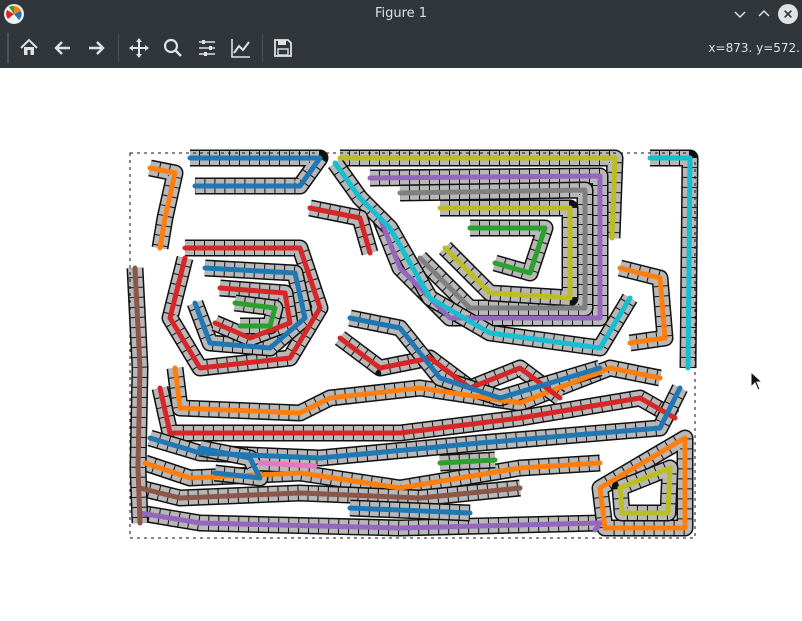 The width and height of the screenshot is (802, 621). I want to click on zoom-icon, so click(172, 47).